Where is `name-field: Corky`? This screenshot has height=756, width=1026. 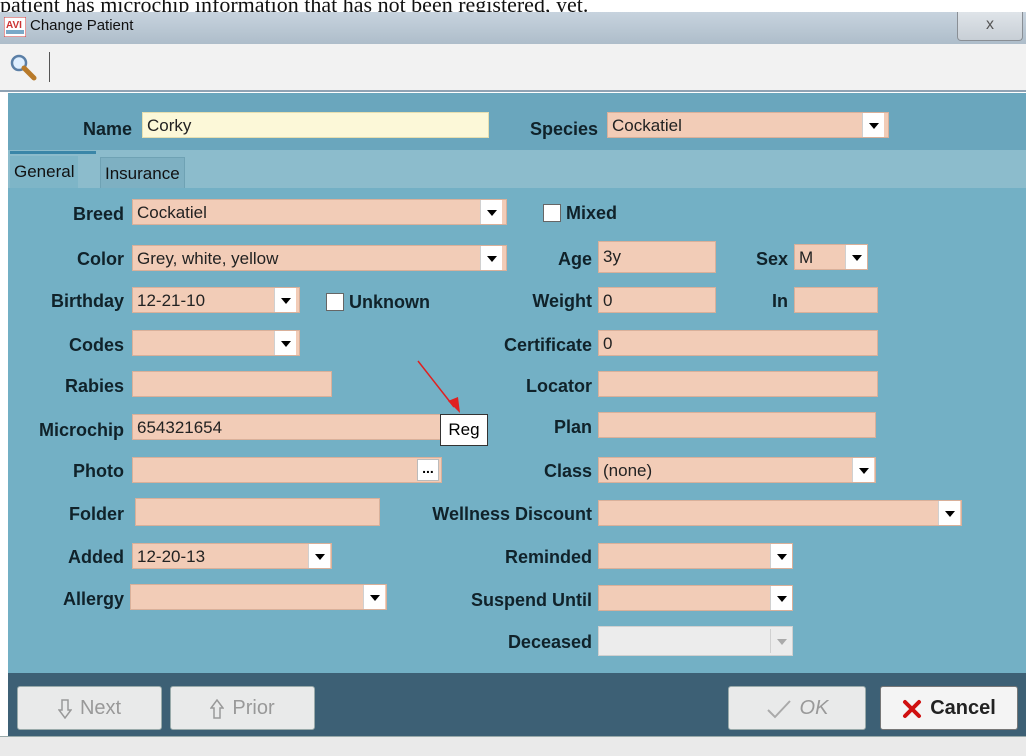
name-field: Corky is located at coordinates (315, 125).